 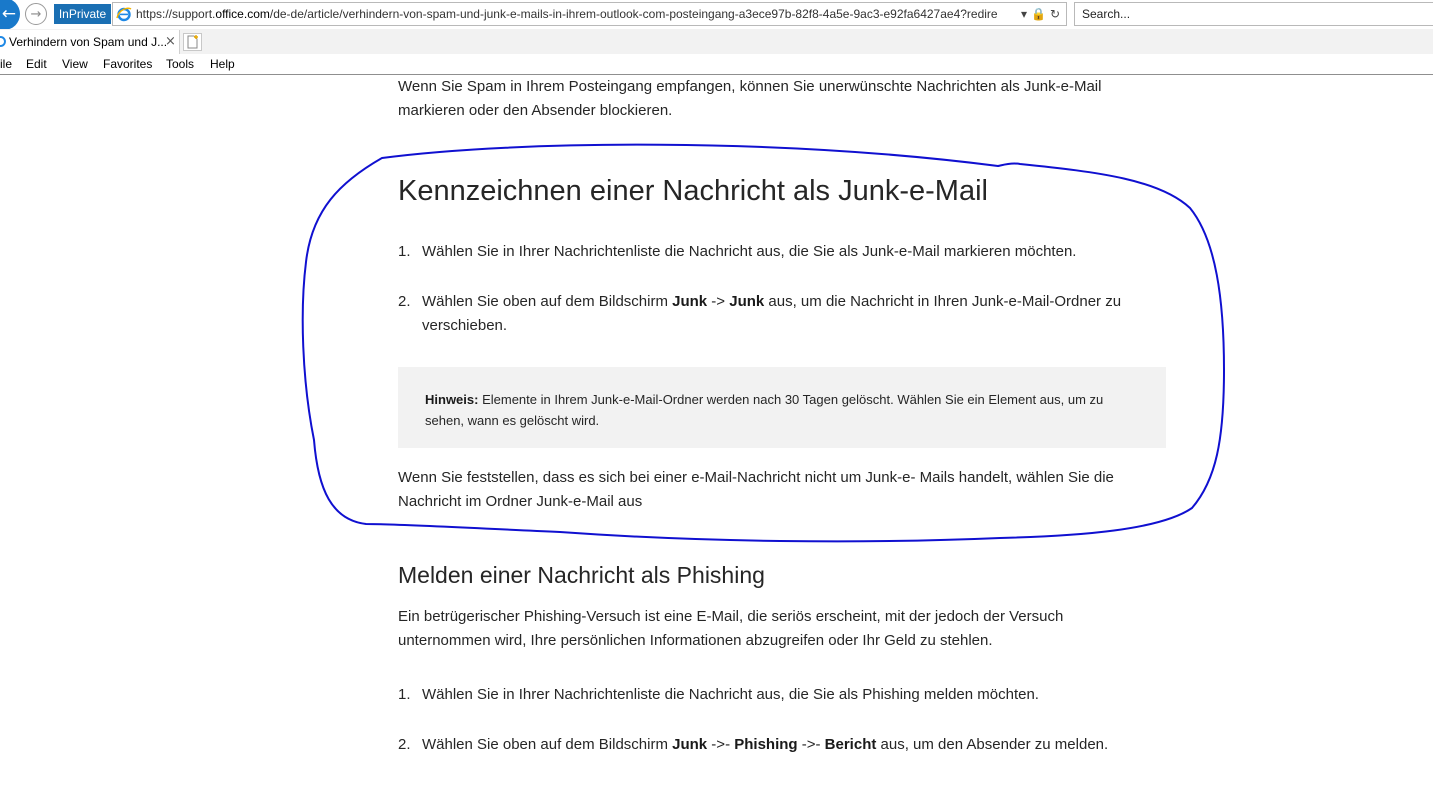 I want to click on menu-bar: ile Edit View Favorites Tools Help, so click(x=716, y=64).